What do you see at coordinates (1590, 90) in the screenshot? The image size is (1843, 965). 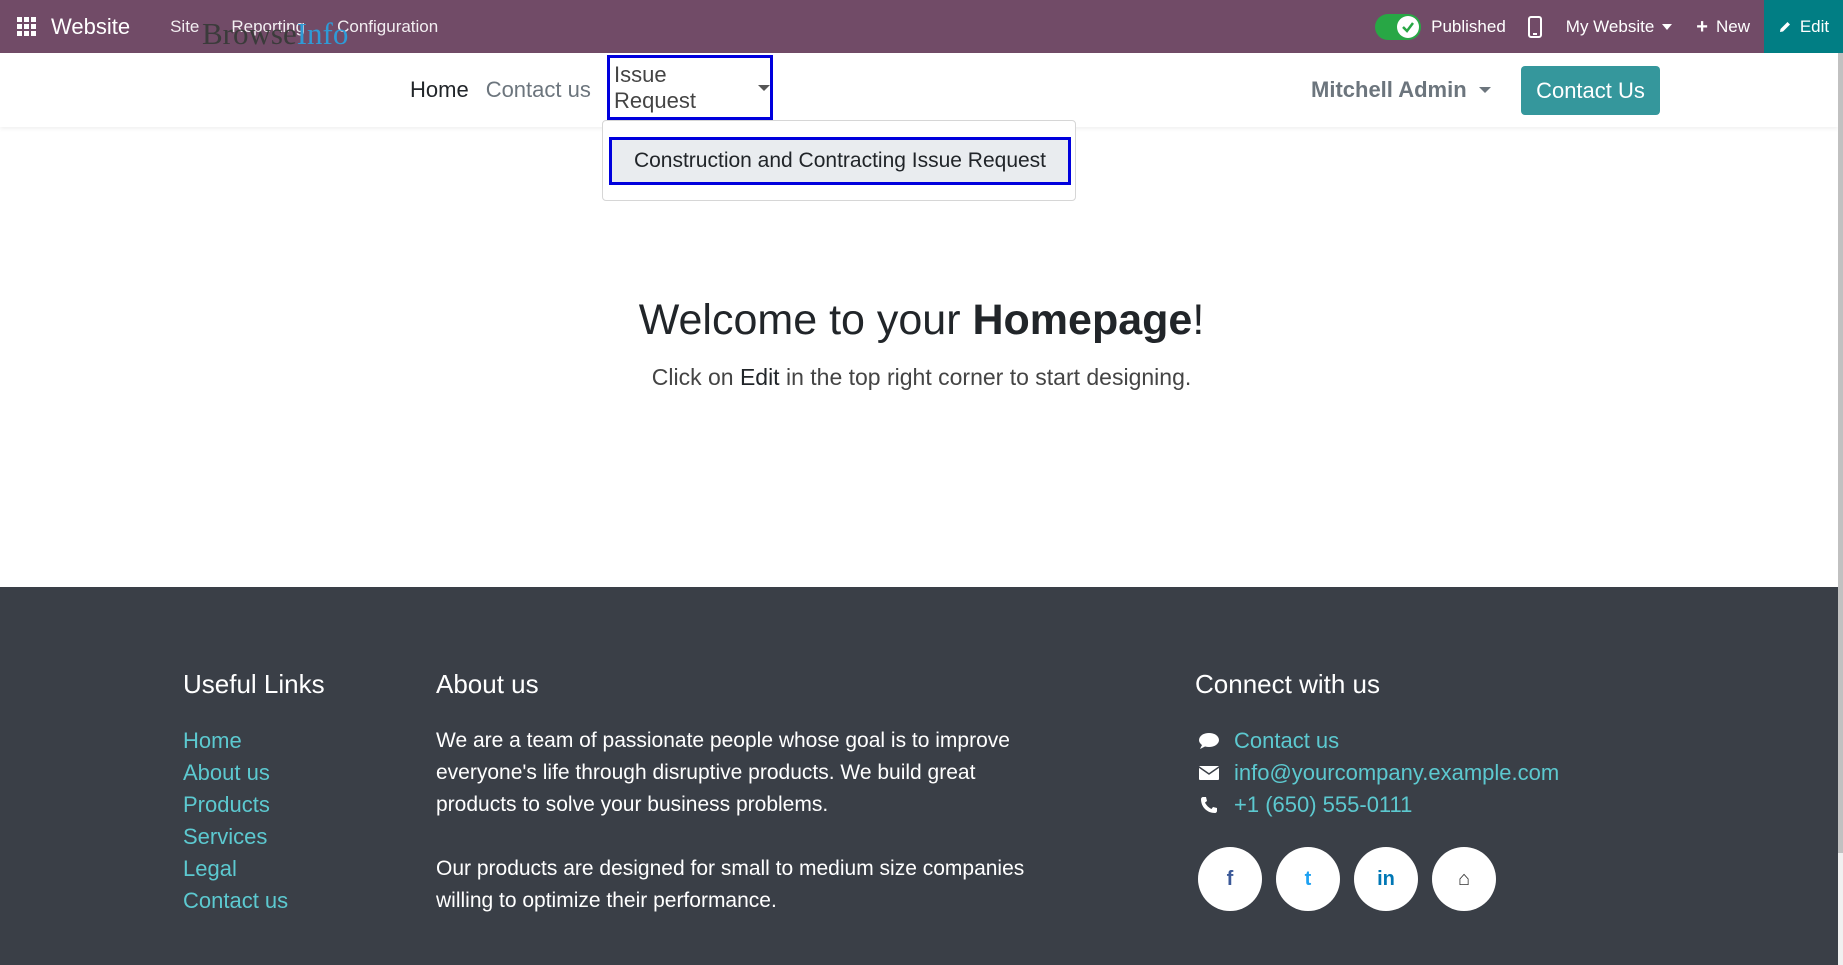 I see `contact-us-button: Contact Us` at bounding box center [1590, 90].